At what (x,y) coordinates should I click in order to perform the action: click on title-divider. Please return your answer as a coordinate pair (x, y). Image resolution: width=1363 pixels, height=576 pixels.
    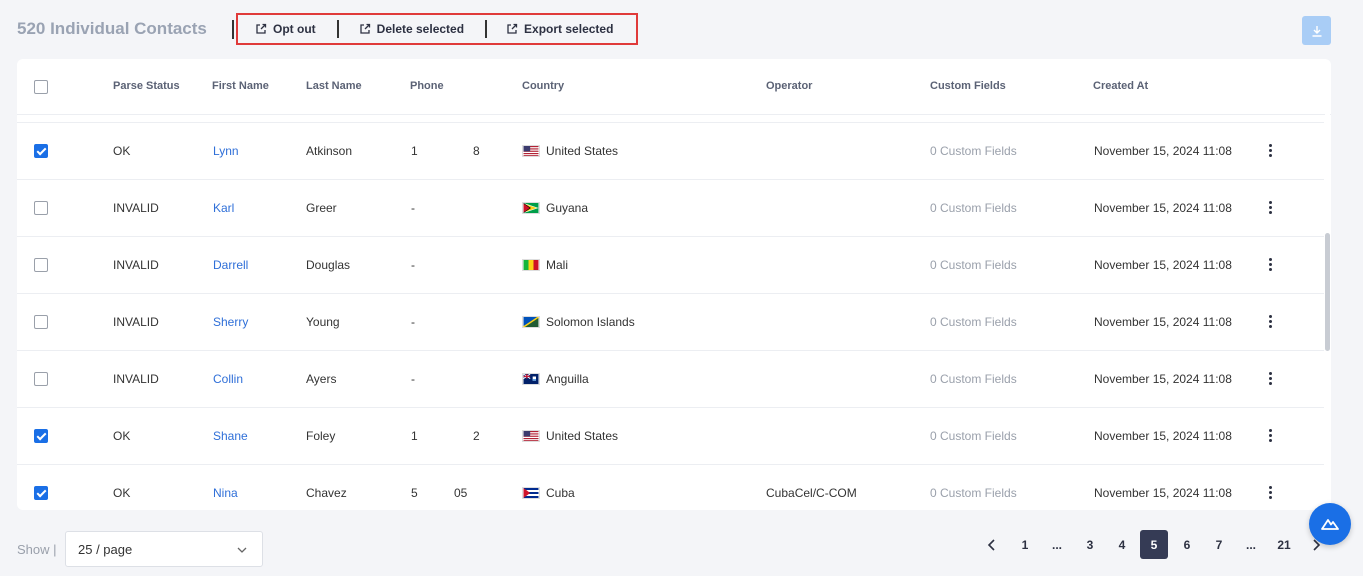
    Looking at the image, I should click on (233, 29).